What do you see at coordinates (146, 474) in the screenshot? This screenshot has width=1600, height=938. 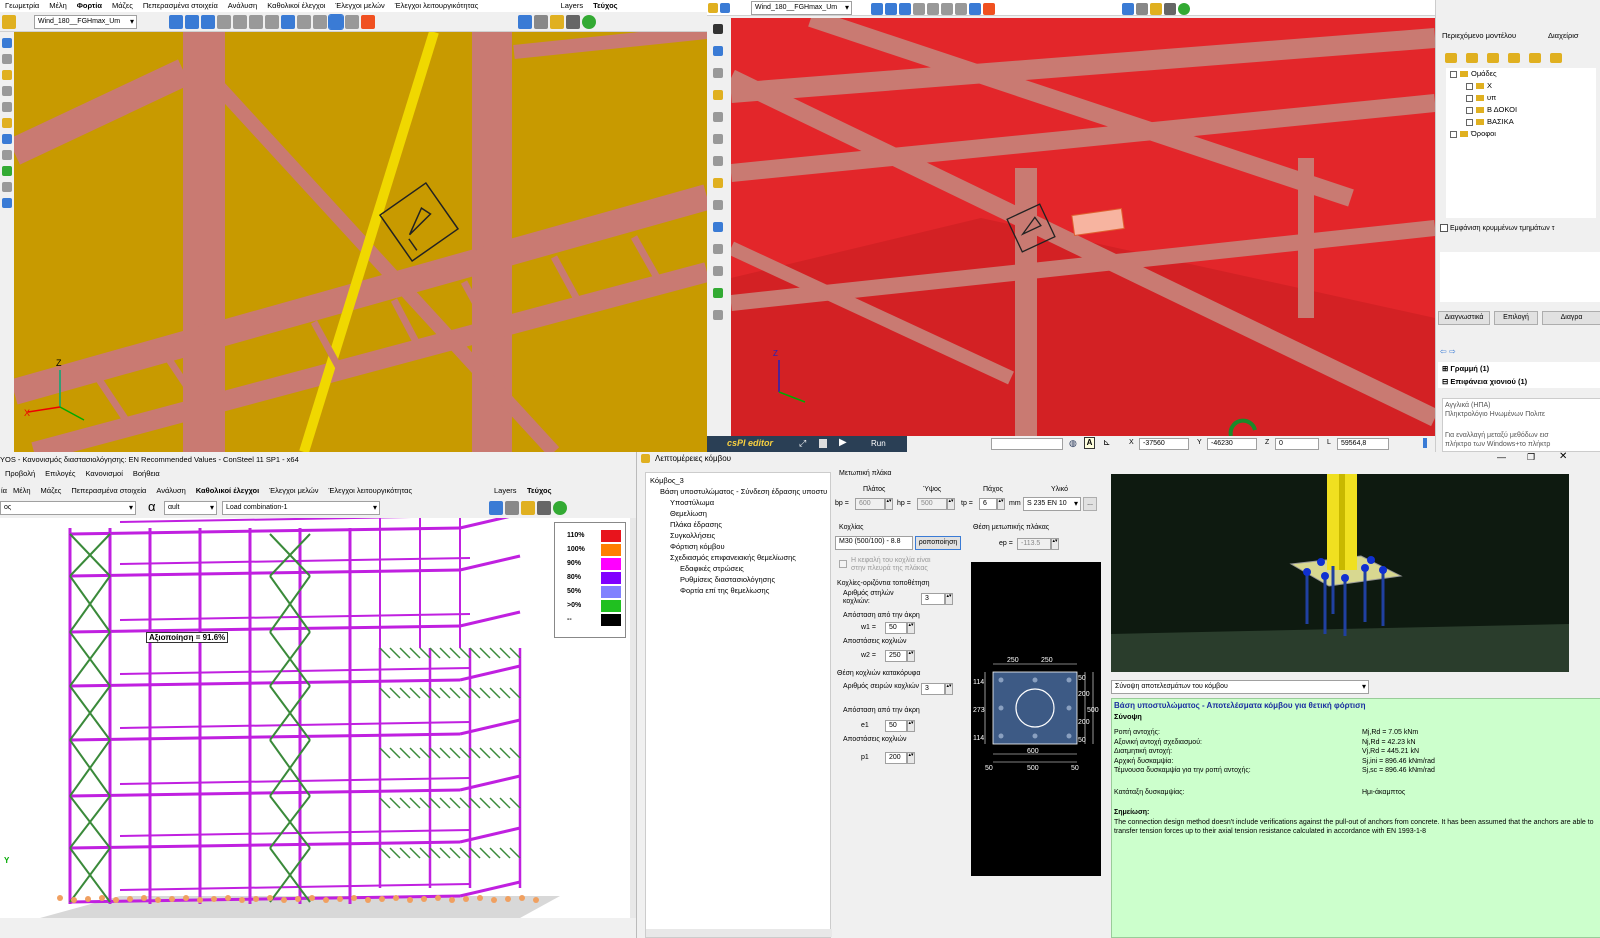 I see `menu-item: Βοήθεια` at bounding box center [146, 474].